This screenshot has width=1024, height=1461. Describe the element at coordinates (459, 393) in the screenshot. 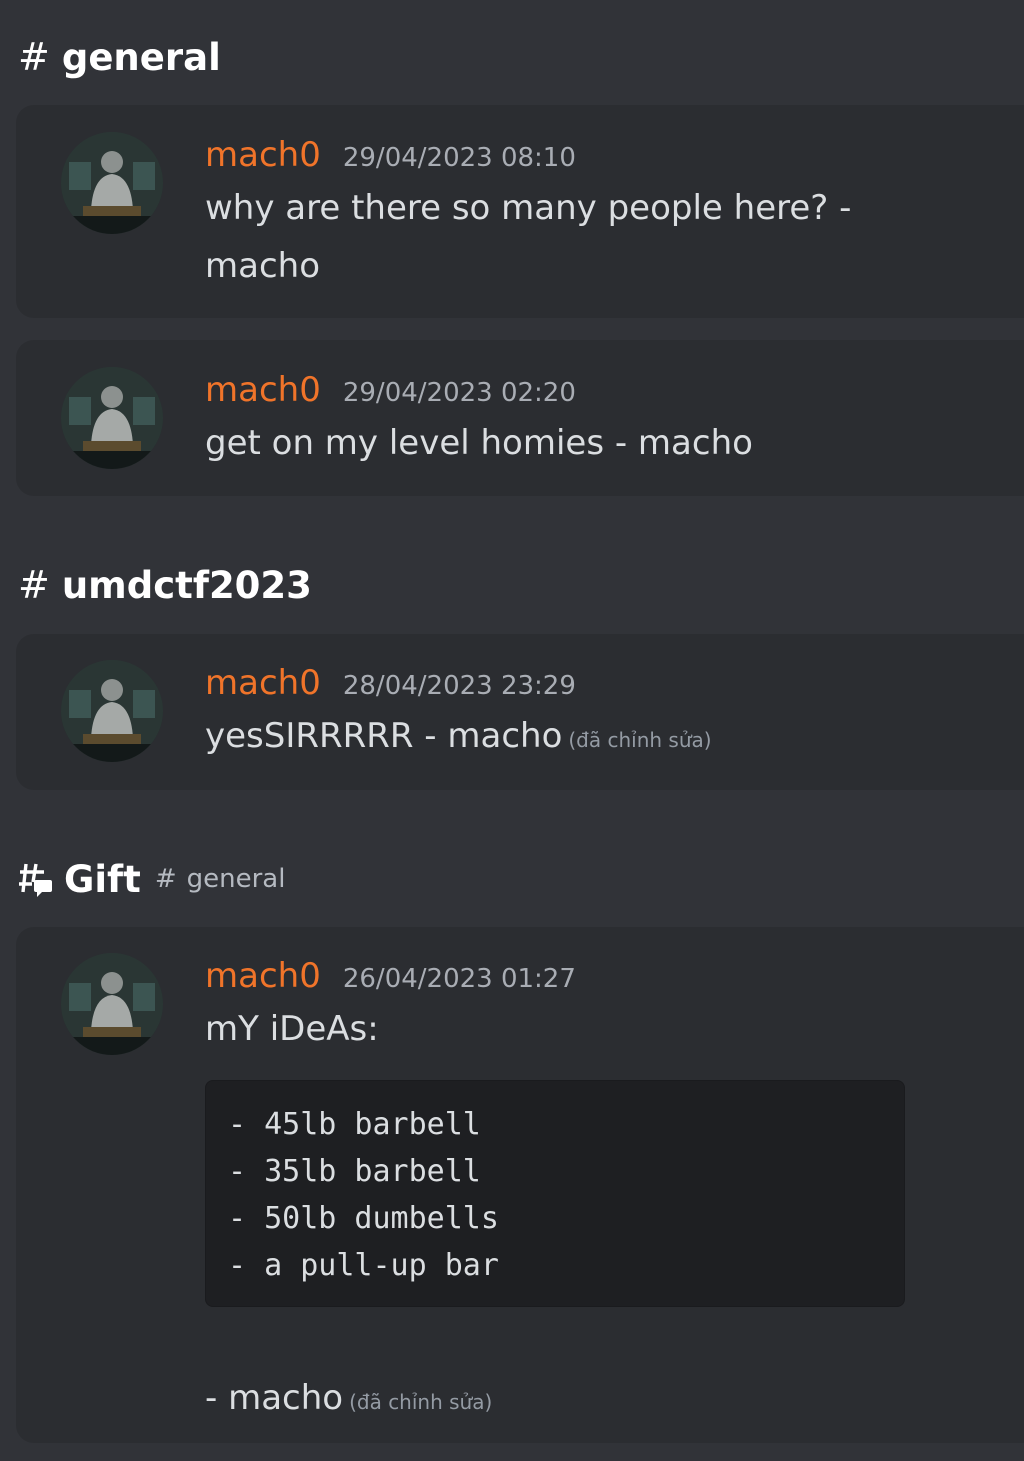

I see `timestamp: 29/04/2023 02:20` at that location.